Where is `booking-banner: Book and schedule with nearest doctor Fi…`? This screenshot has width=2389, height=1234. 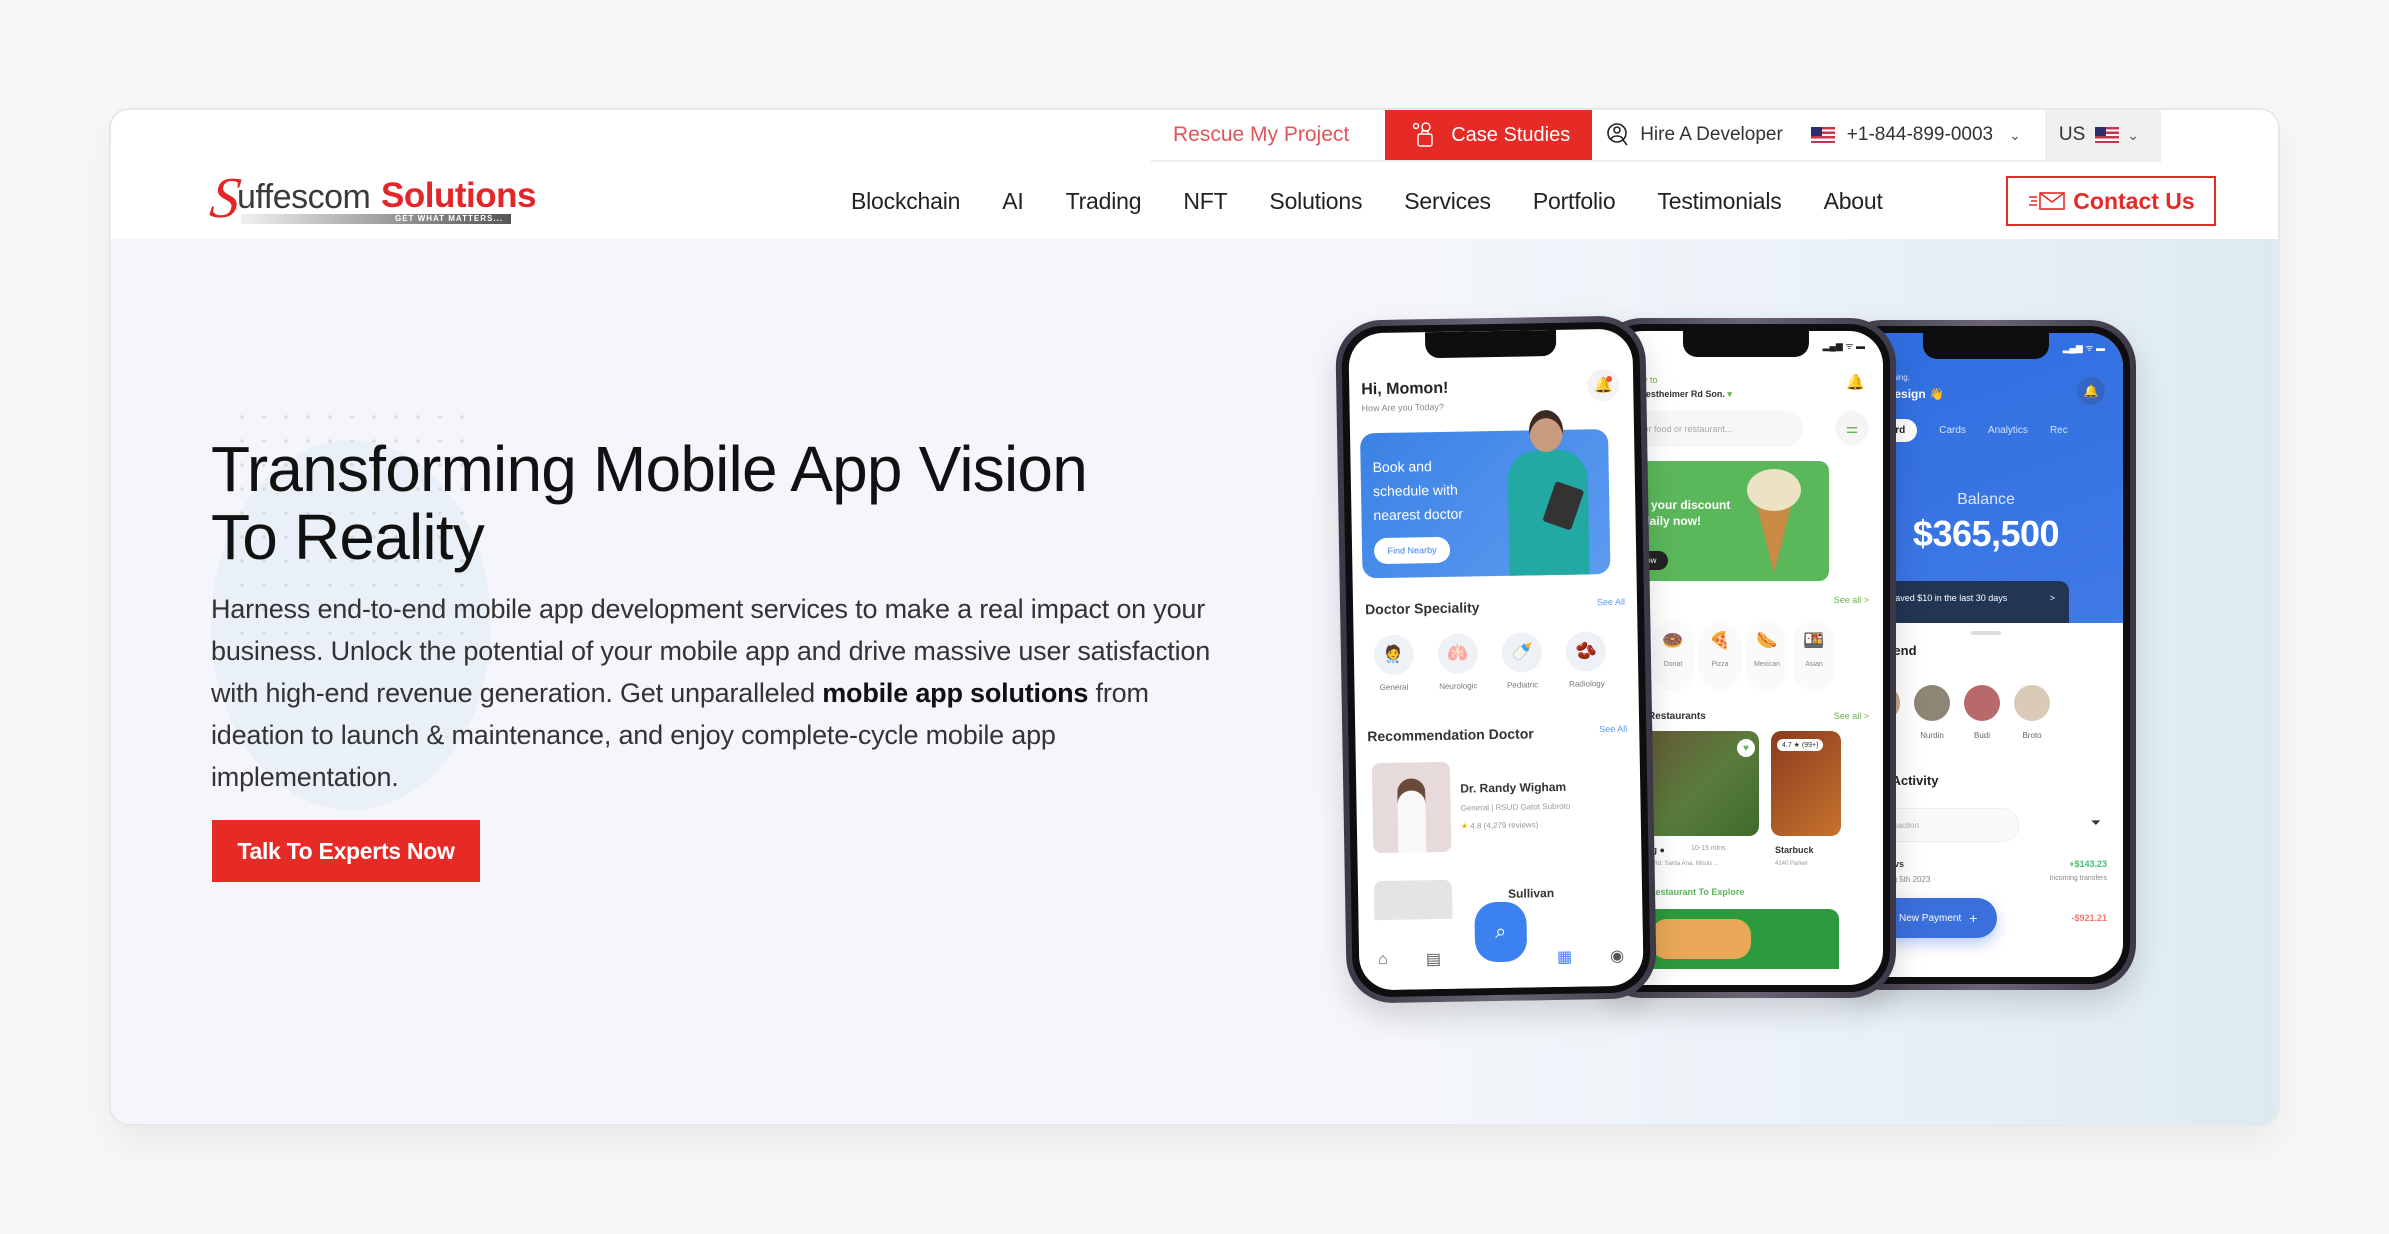 booking-banner: Book and schedule with nearest doctor Fi… is located at coordinates (1485, 494).